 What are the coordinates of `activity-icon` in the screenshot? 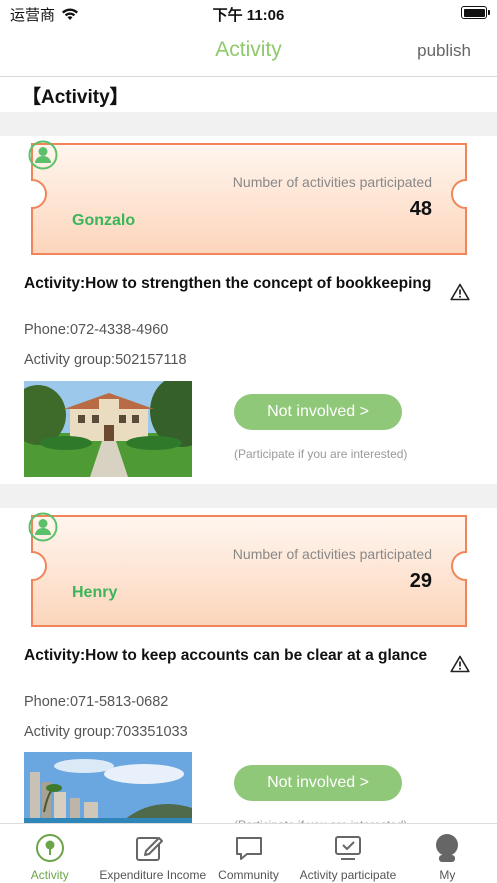 It's located at (49, 848).